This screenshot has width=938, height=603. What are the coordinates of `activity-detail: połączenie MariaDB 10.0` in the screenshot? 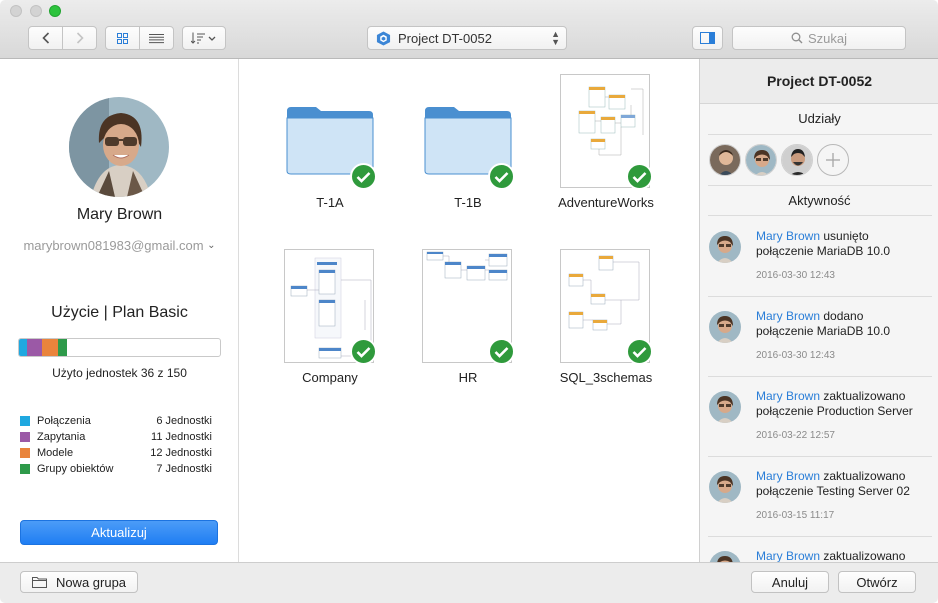 It's located at (823, 251).